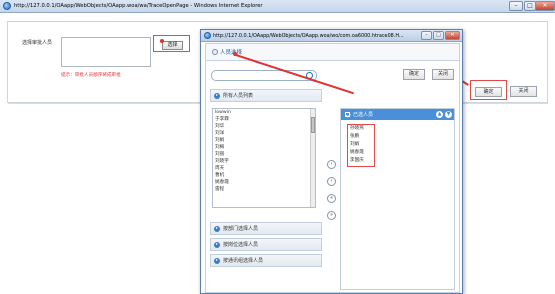 The width and height of the screenshot is (555, 294). What do you see at coordinates (357, 137) in the screenshot?
I see `selected-item: 张鹏` at bounding box center [357, 137].